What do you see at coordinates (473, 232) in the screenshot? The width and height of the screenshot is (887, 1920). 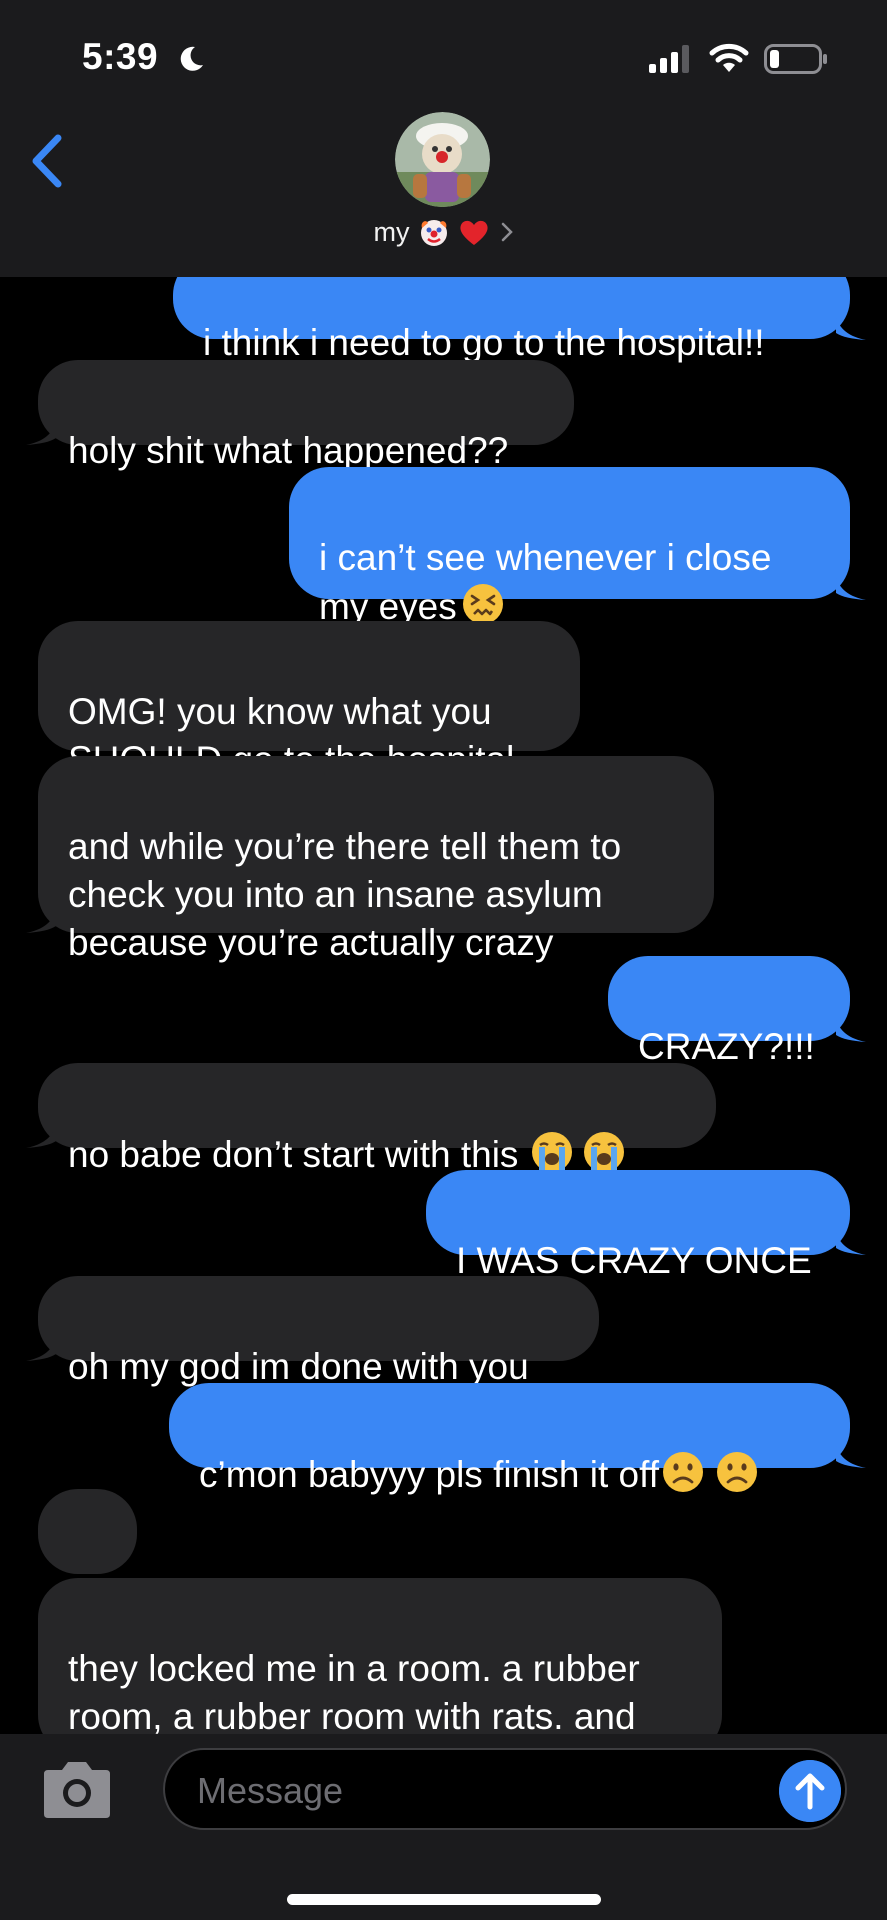 I see `red-heart-emoji` at bounding box center [473, 232].